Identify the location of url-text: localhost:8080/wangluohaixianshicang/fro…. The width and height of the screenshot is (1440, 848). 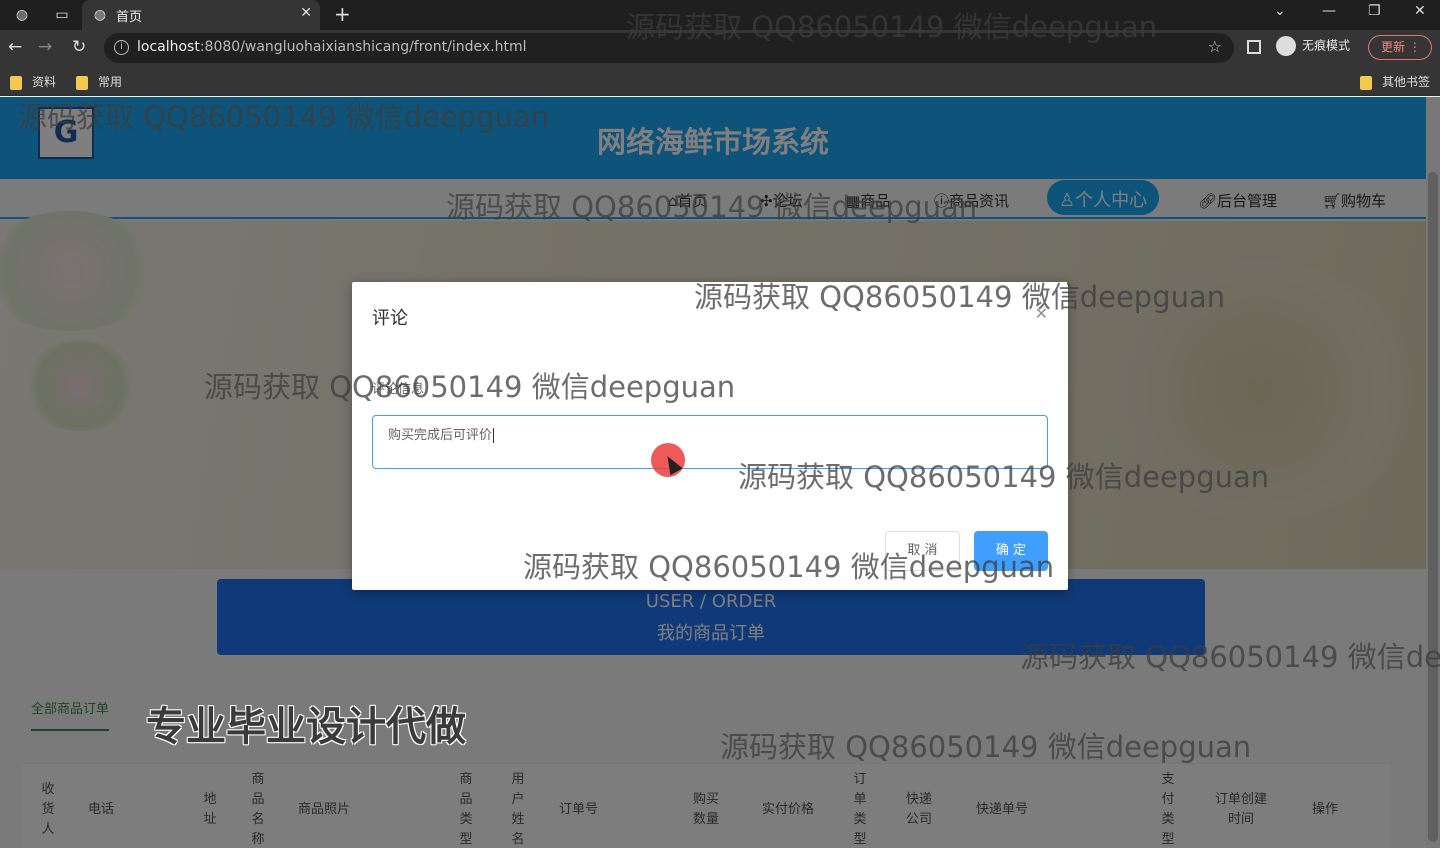
(331, 47).